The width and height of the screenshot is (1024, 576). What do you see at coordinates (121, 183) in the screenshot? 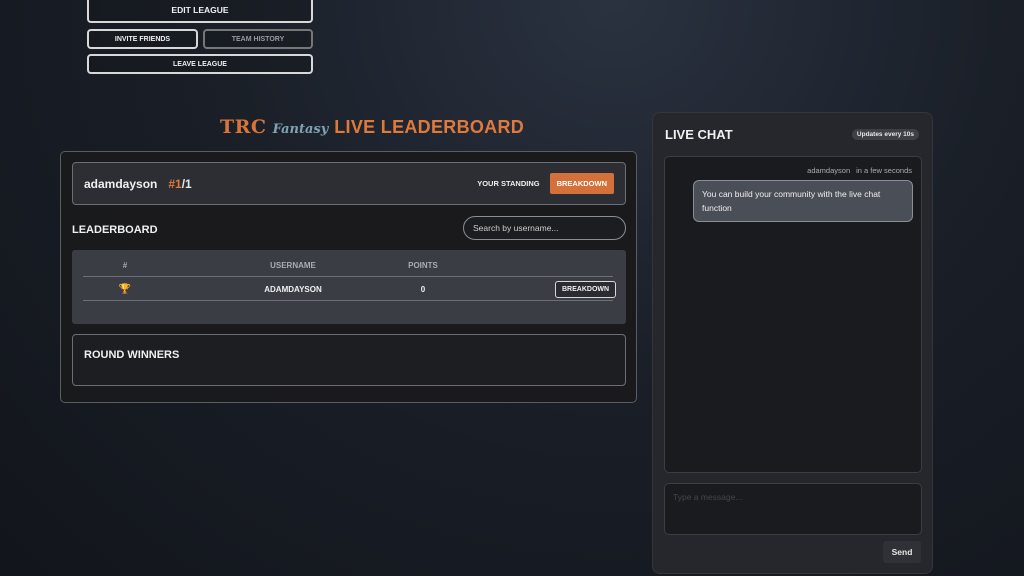
I see `standing-username: adamdayson` at bounding box center [121, 183].